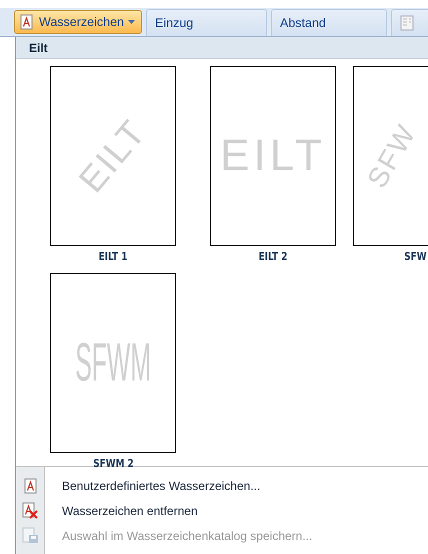 This screenshot has height=554, width=428. What do you see at coordinates (206, 22) in the screenshot?
I see `ribbon-tab: Einzug` at bounding box center [206, 22].